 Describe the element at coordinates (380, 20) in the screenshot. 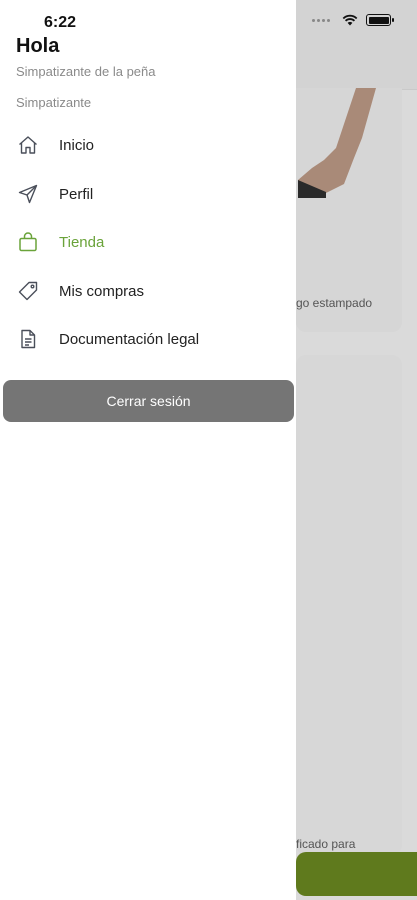

I see `battery-icon` at that location.